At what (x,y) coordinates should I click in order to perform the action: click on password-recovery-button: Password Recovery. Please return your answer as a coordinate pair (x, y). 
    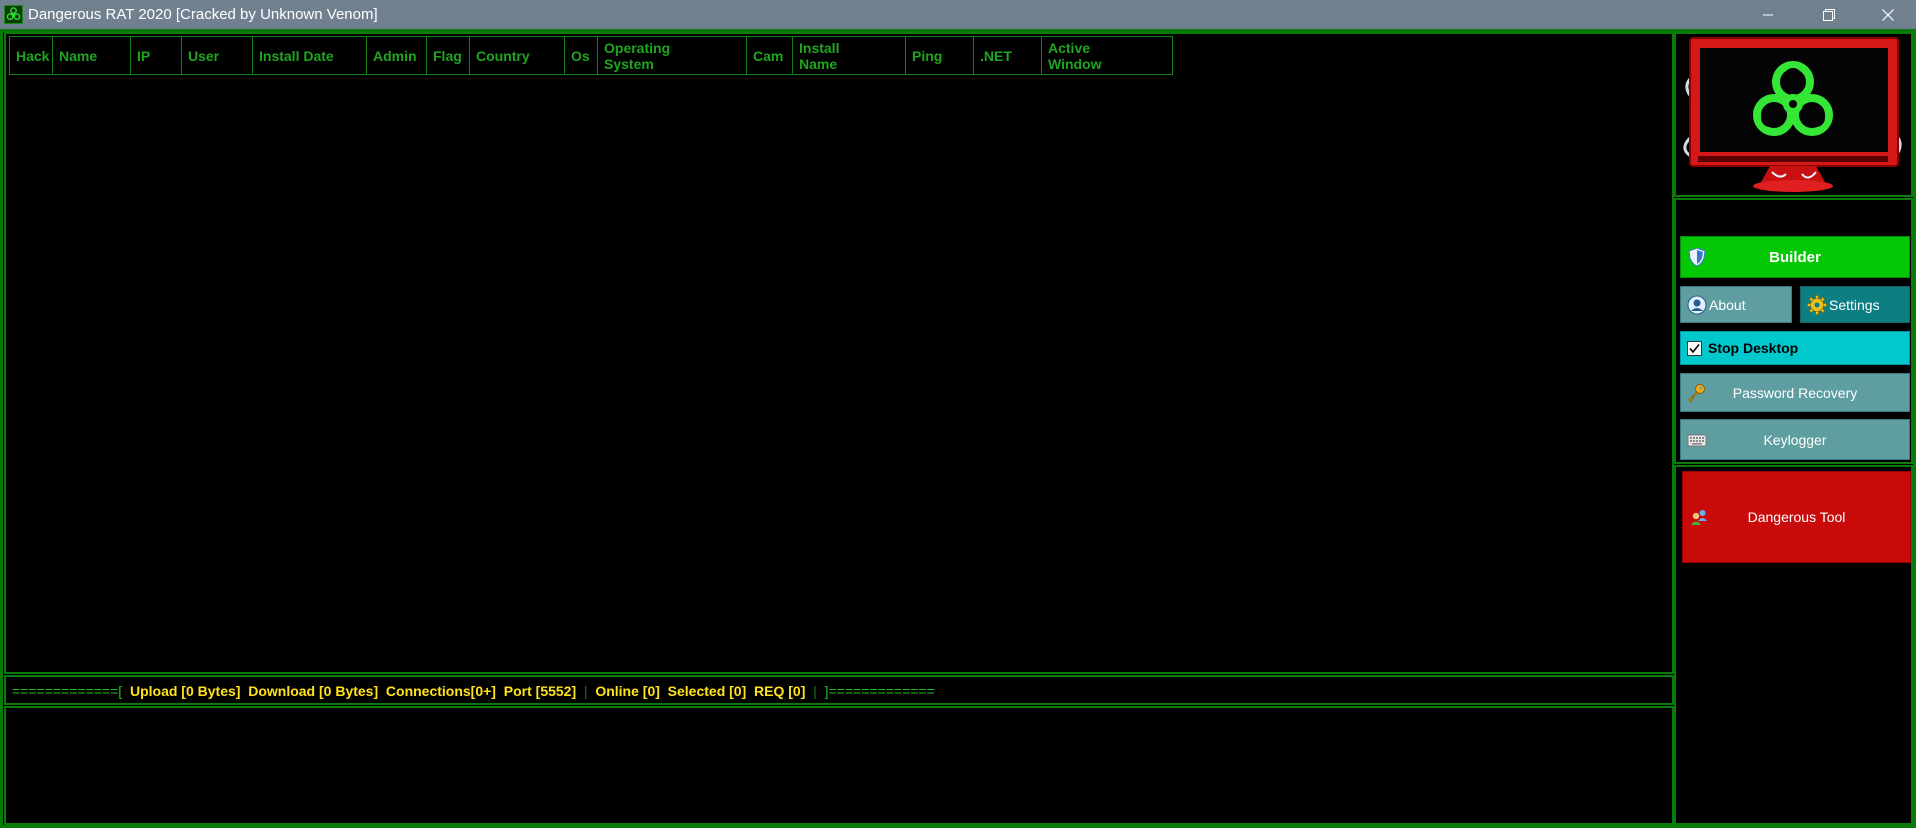
    Looking at the image, I should click on (1795, 392).